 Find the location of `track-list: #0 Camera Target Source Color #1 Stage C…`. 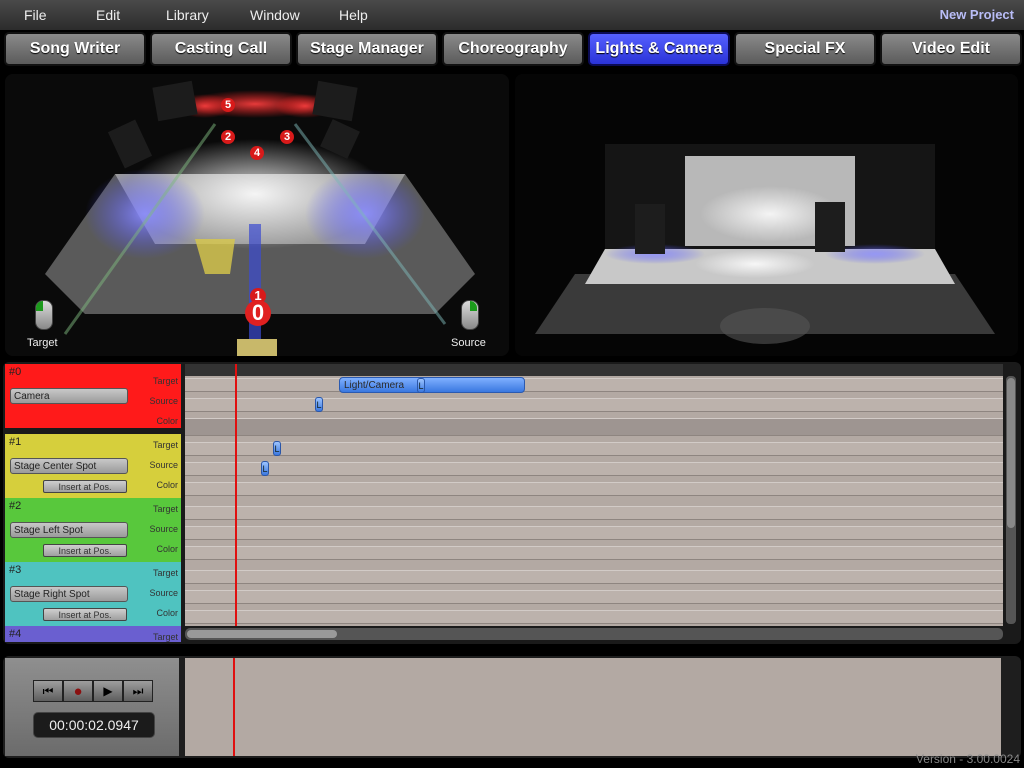

track-list: #0 Camera Target Source Color #1 Stage C… is located at coordinates (93, 503).